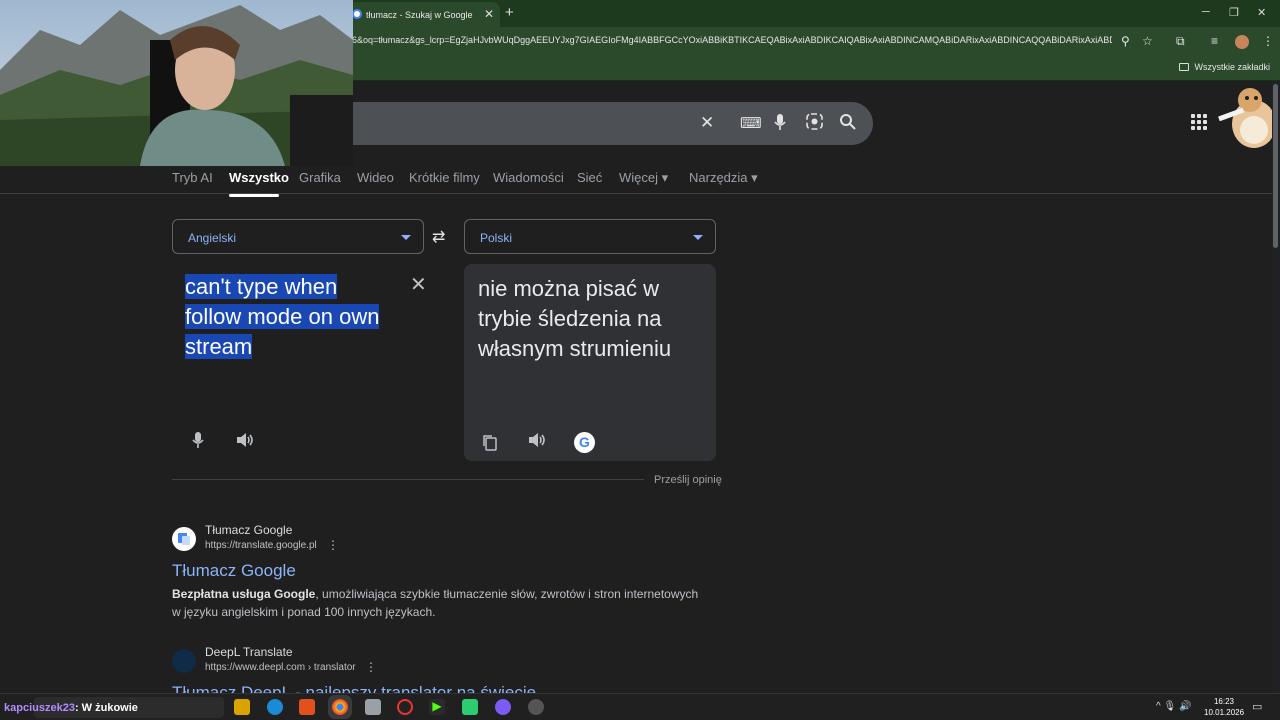  Describe the element at coordinates (1268, 41) in the screenshot. I see `menu-icon: ⋮` at that location.